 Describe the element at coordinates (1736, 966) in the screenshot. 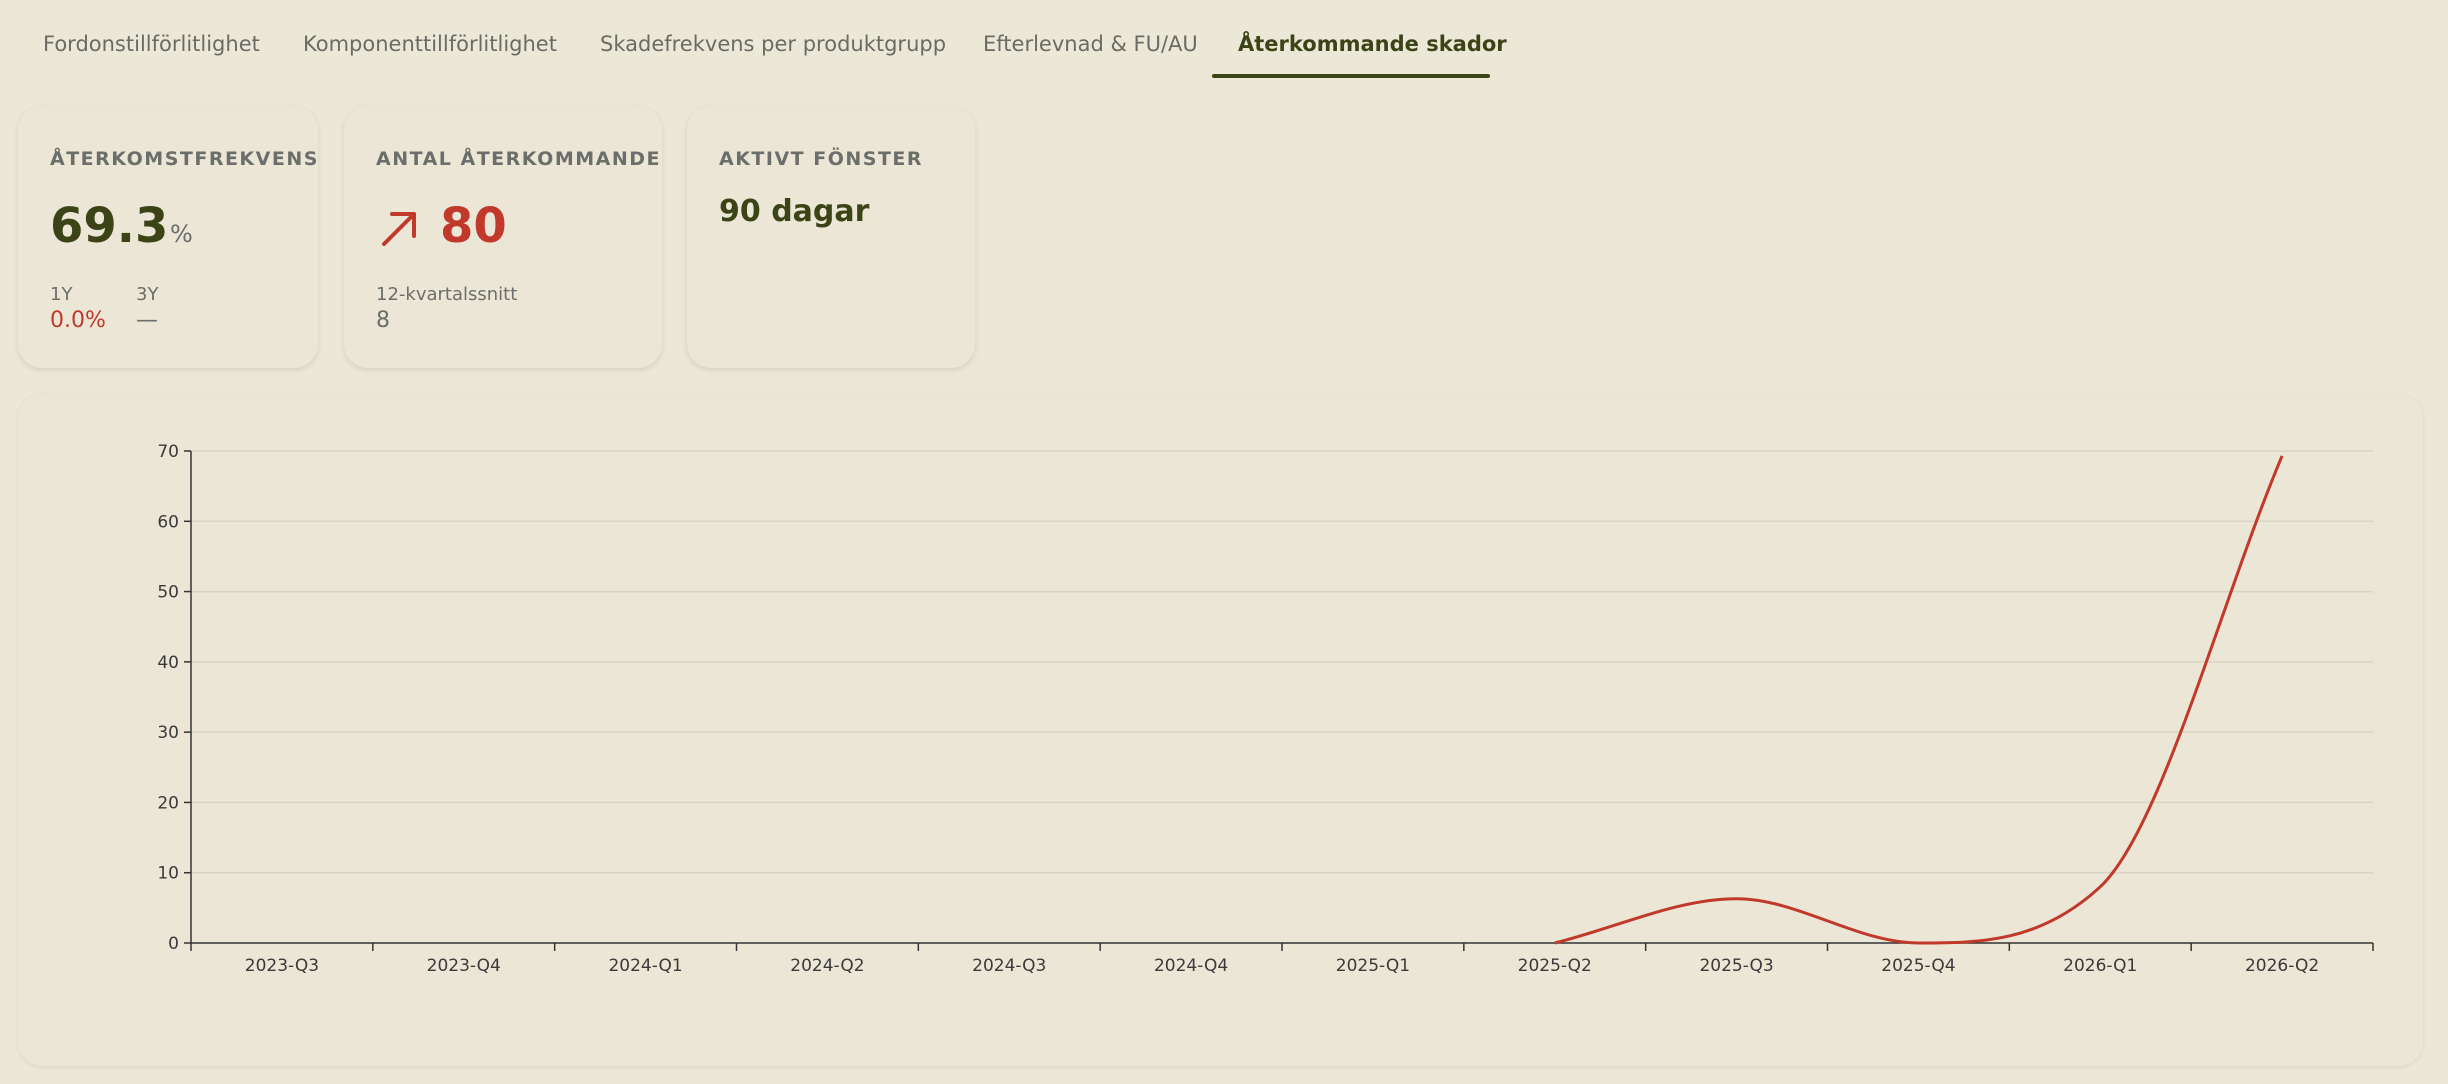

I see `x-tick-label: 2025-Q3` at that location.